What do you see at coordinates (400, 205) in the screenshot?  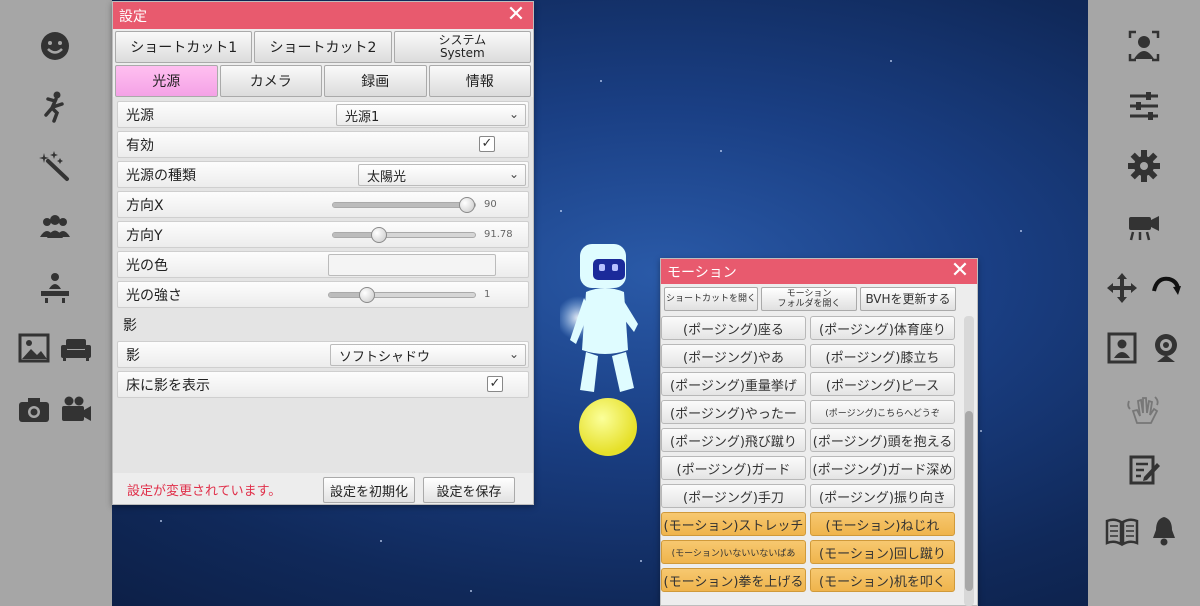 I see `direction-x-fill` at bounding box center [400, 205].